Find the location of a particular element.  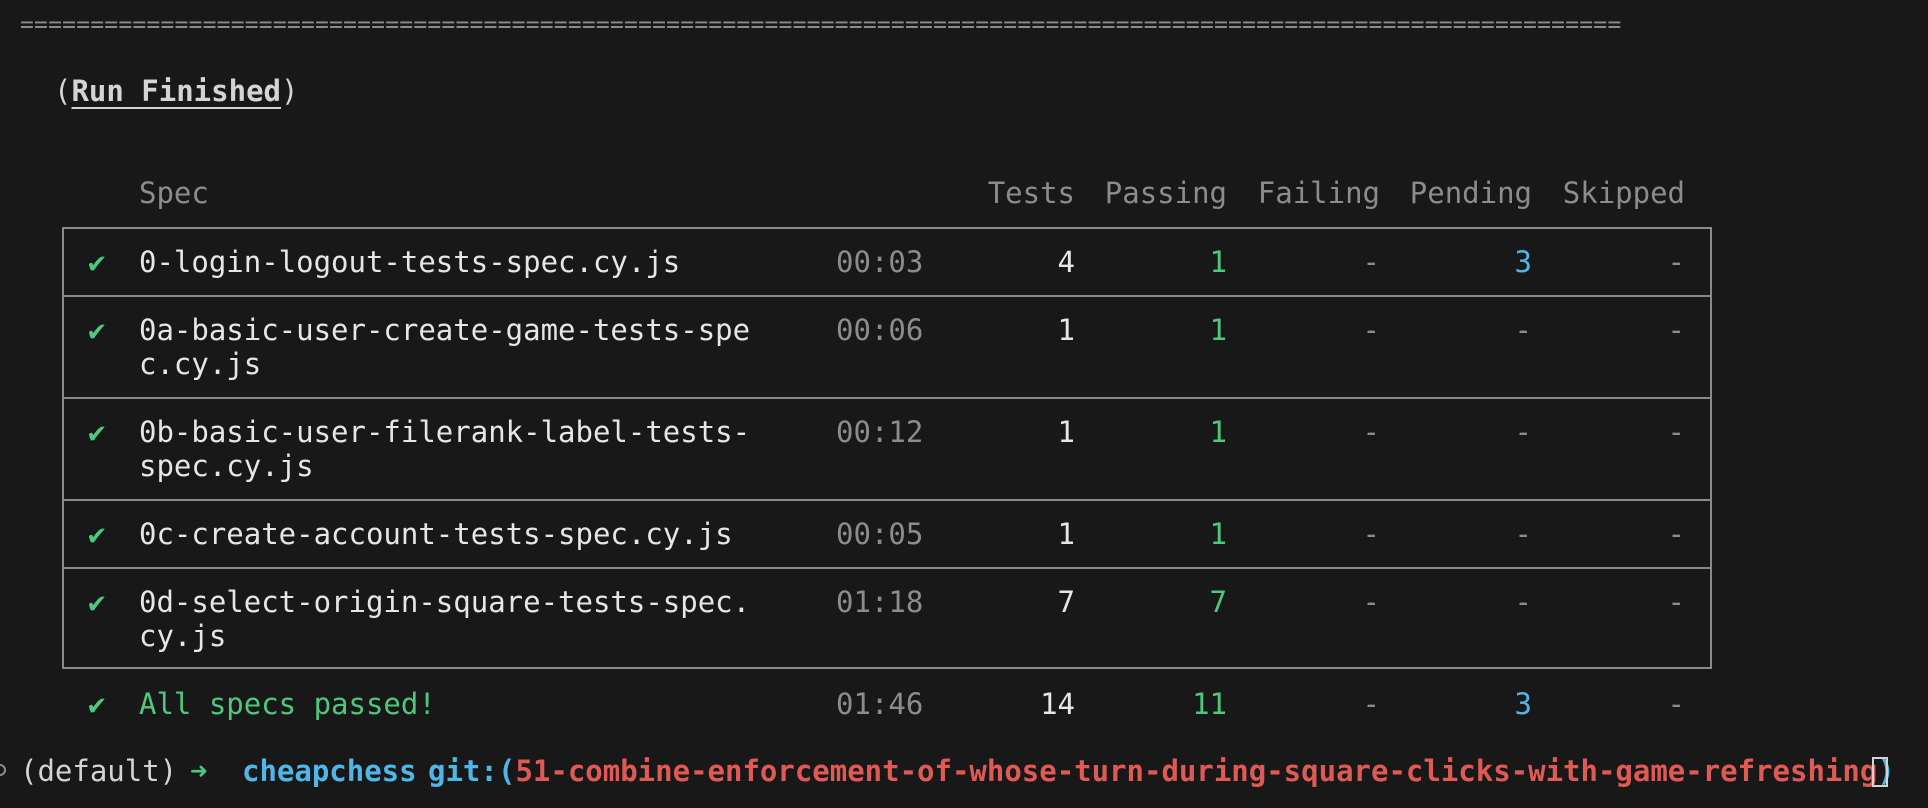

pending-count: 3 is located at coordinates (1523, 262).